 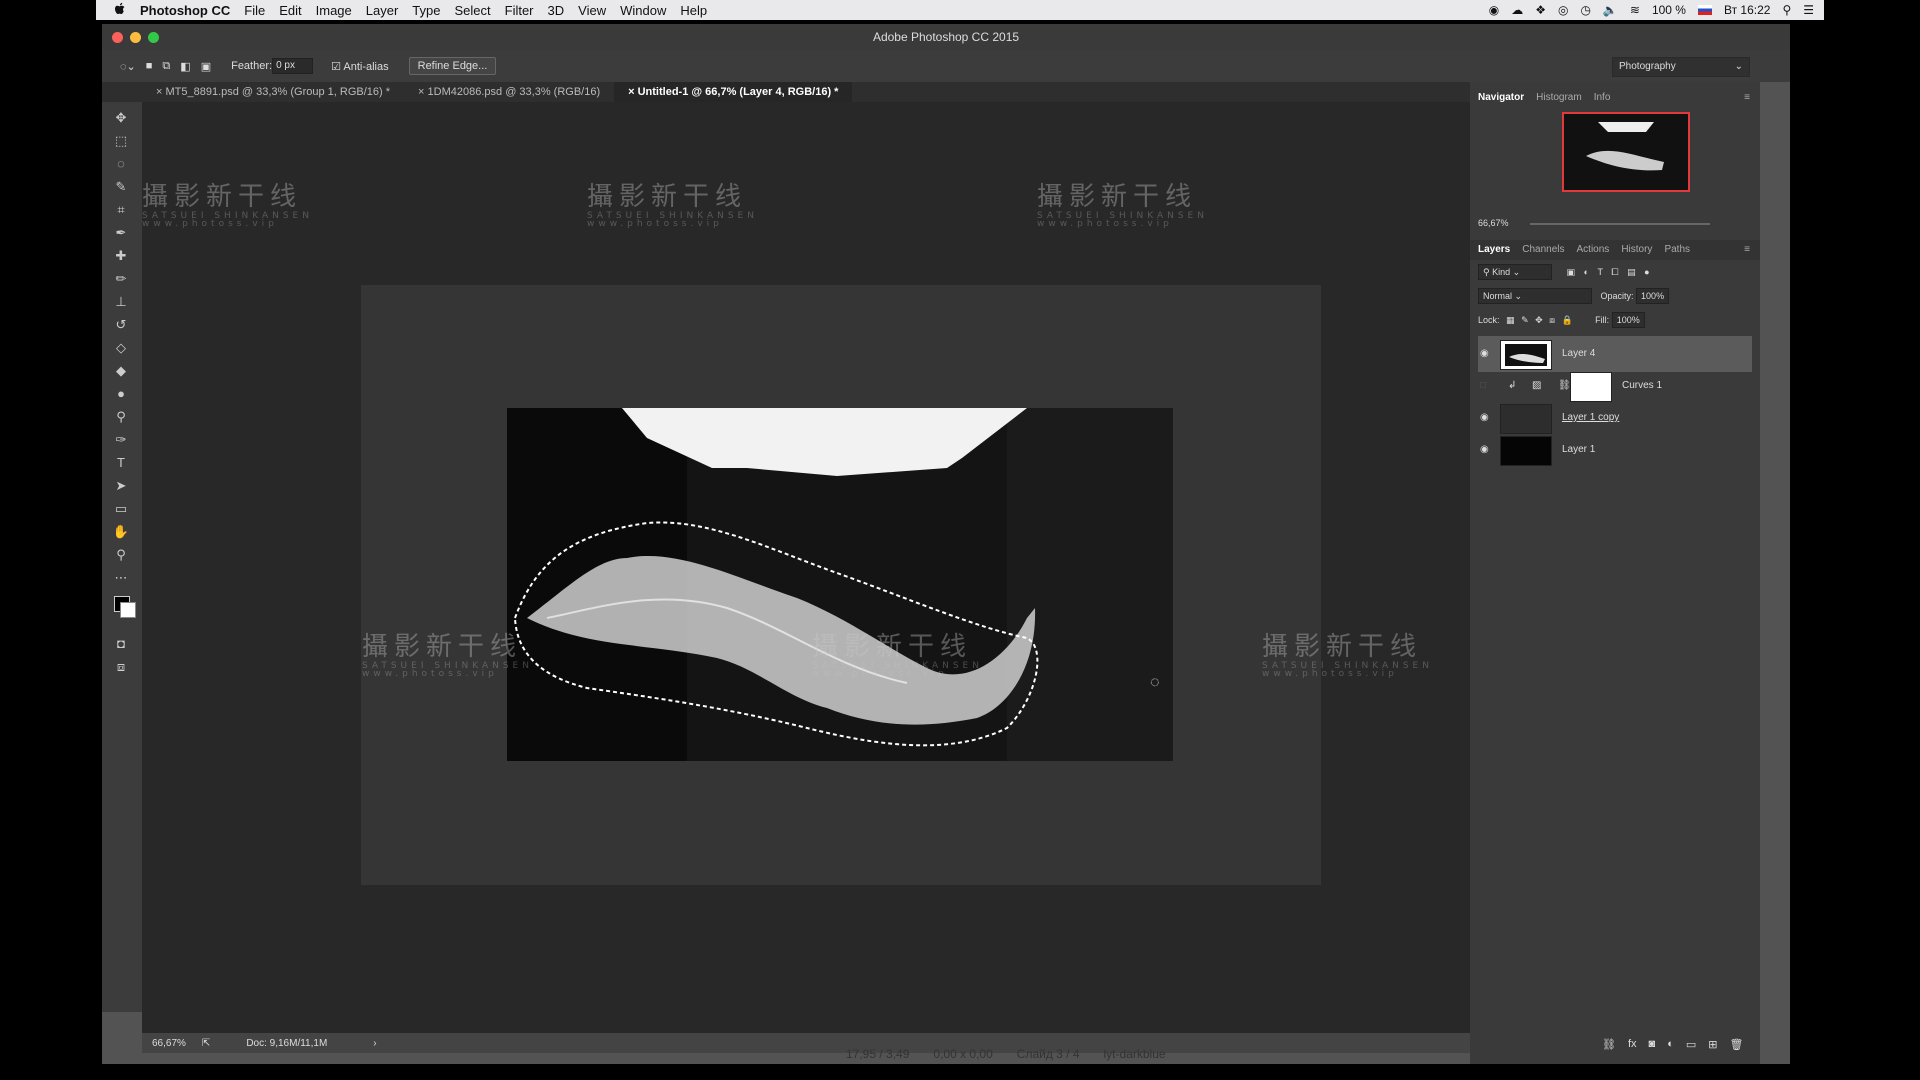 What do you see at coordinates (472, 10) in the screenshot?
I see `menu-select: Select` at bounding box center [472, 10].